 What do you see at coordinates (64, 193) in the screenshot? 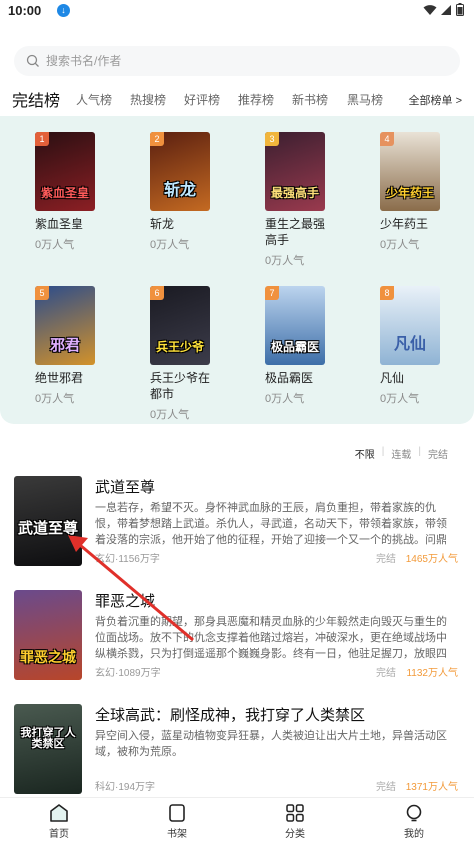
I see `cover-title: 紫血圣皇` at bounding box center [64, 193].